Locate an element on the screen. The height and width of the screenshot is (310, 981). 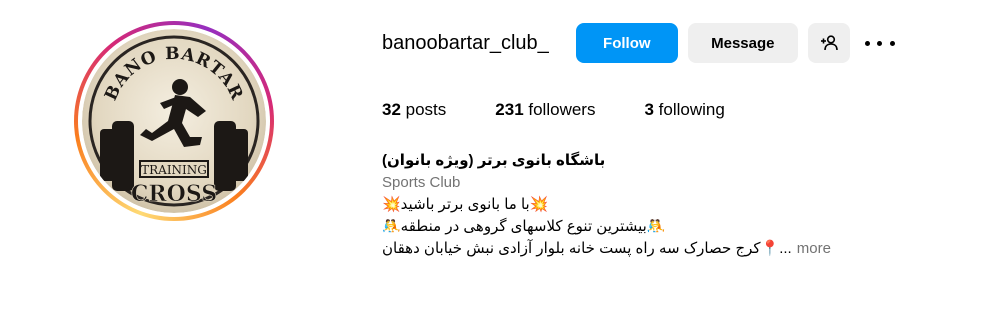
username: banoobartar_club_ is located at coordinates (465, 42).